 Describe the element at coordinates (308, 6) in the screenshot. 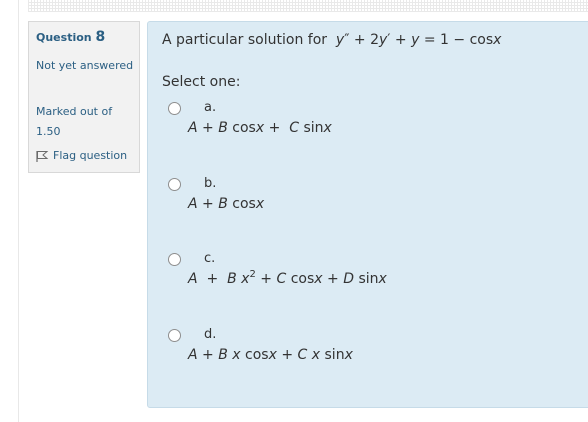

I see `top-dotted-strip` at that location.